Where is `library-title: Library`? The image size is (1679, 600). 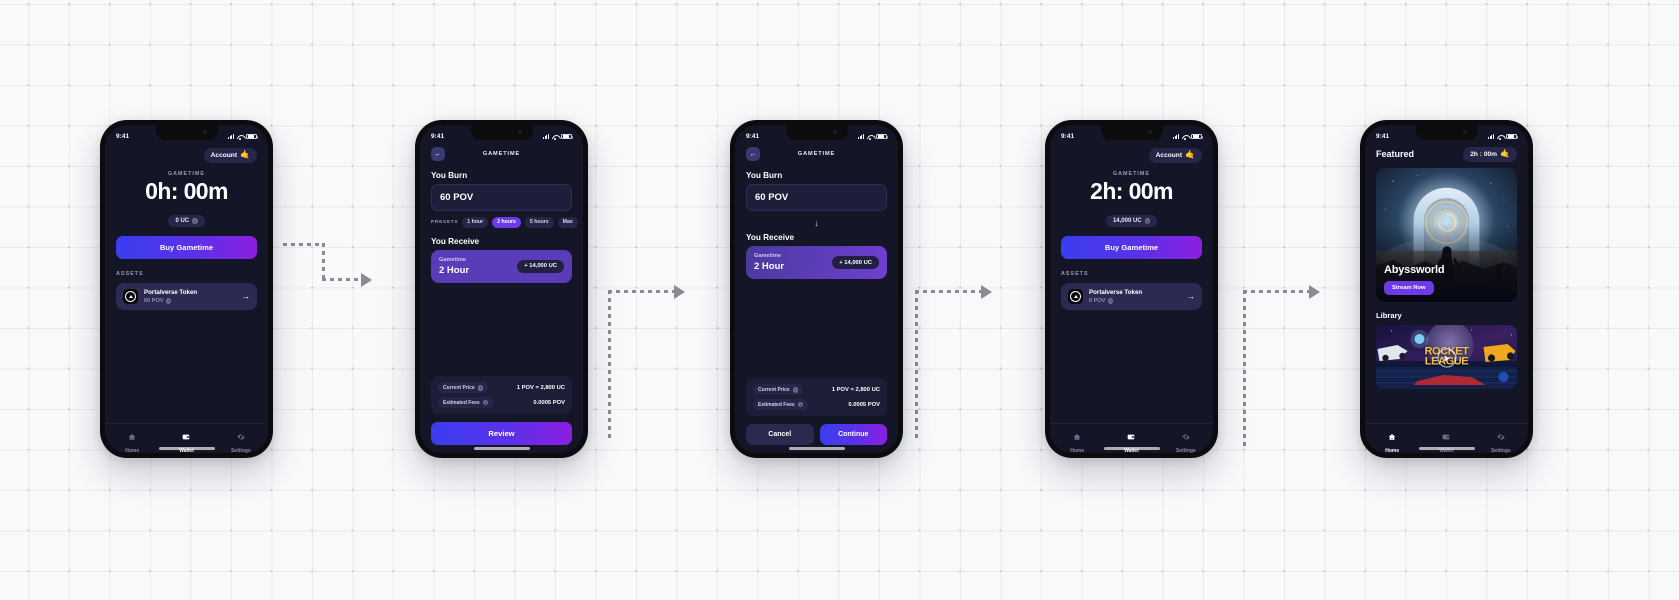 library-title: Library is located at coordinates (1389, 315).